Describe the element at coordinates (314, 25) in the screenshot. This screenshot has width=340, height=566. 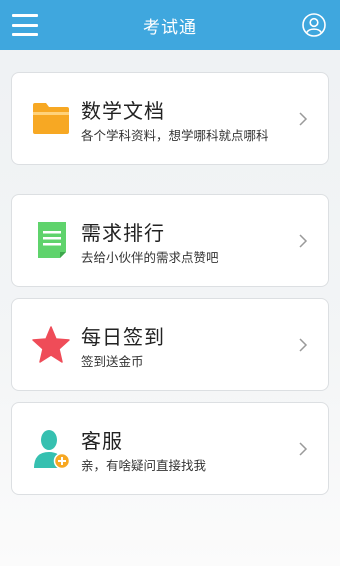
I see `user-profile-icon` at that location.